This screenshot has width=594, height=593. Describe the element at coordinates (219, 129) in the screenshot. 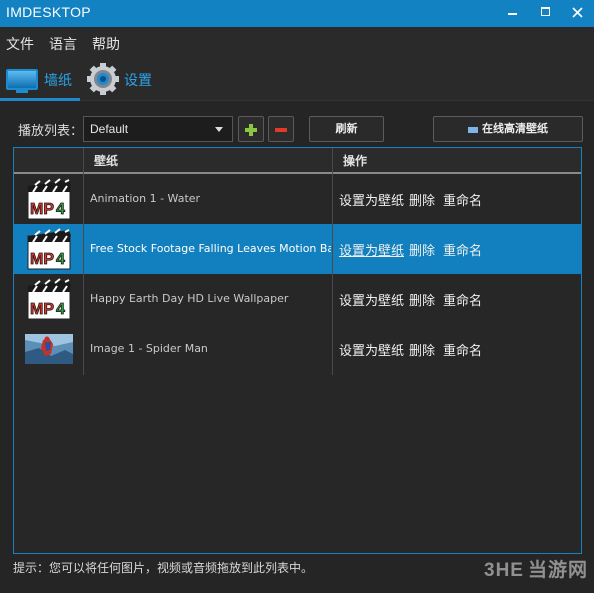

I see `chevron-down-icon` at that location.